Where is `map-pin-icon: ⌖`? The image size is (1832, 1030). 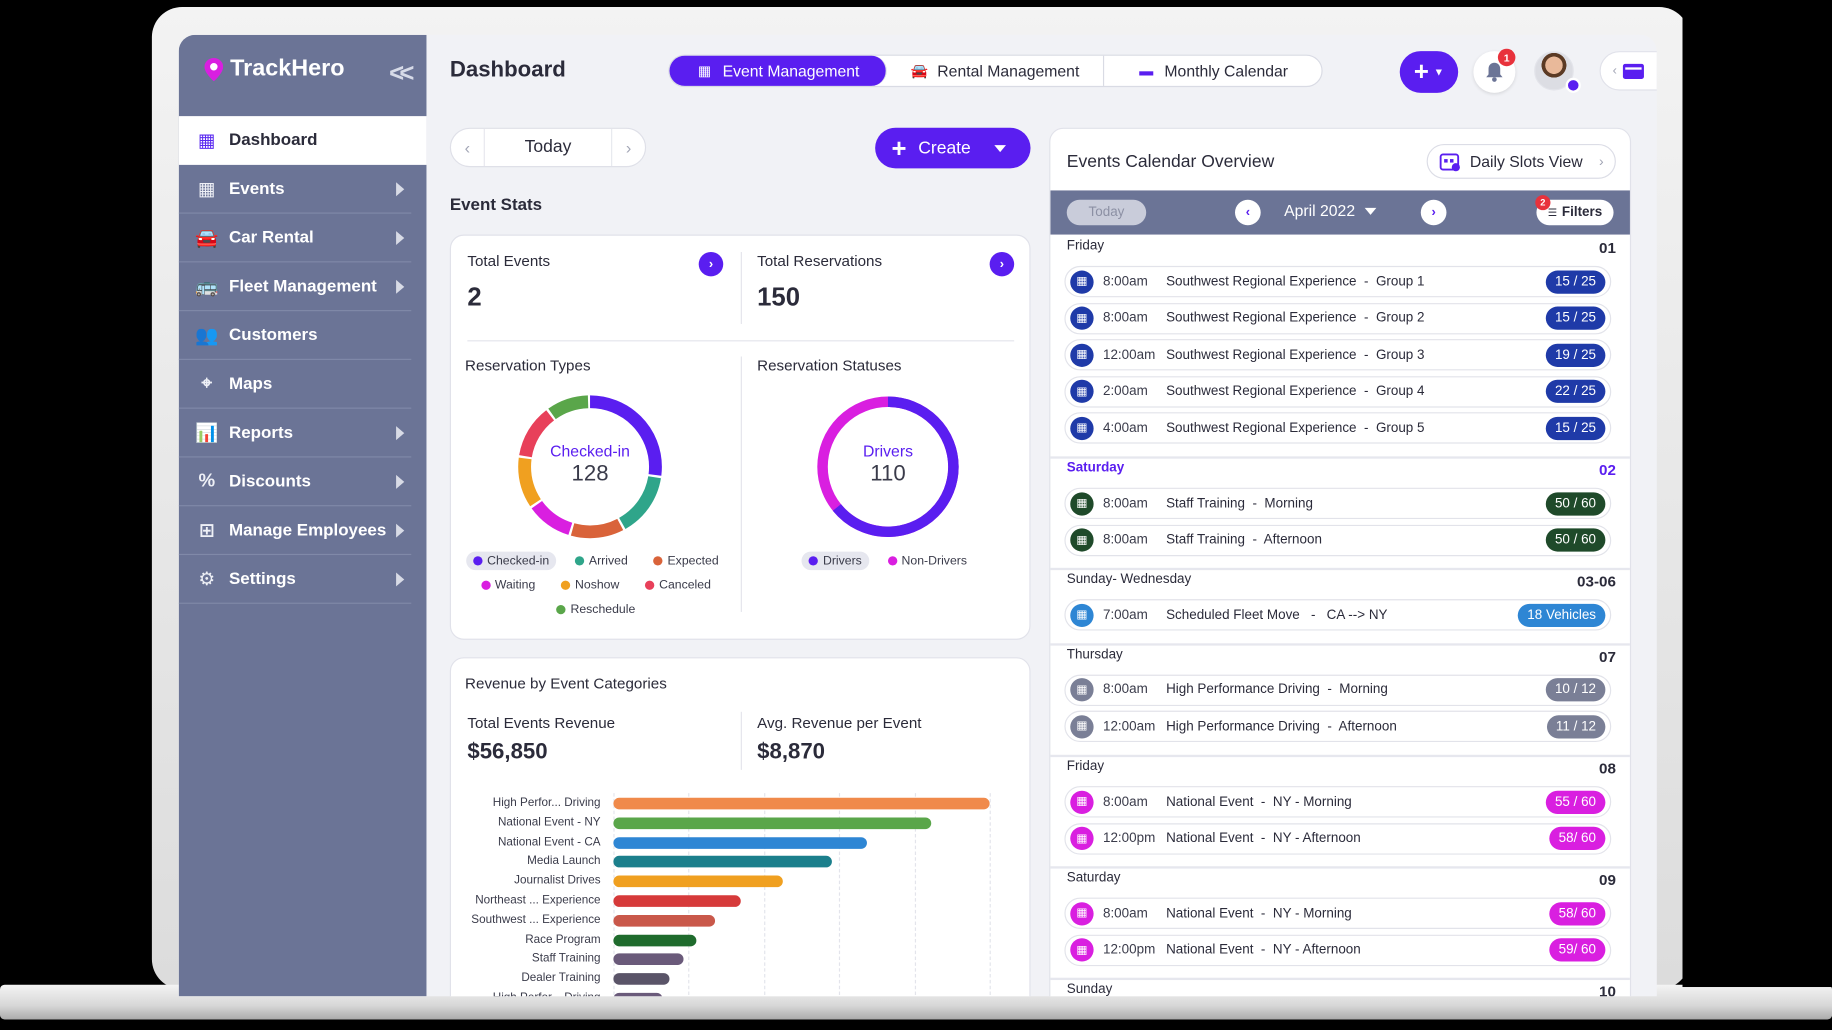
map-pin-icon: ⌖ is located at coordinates (207, 383).